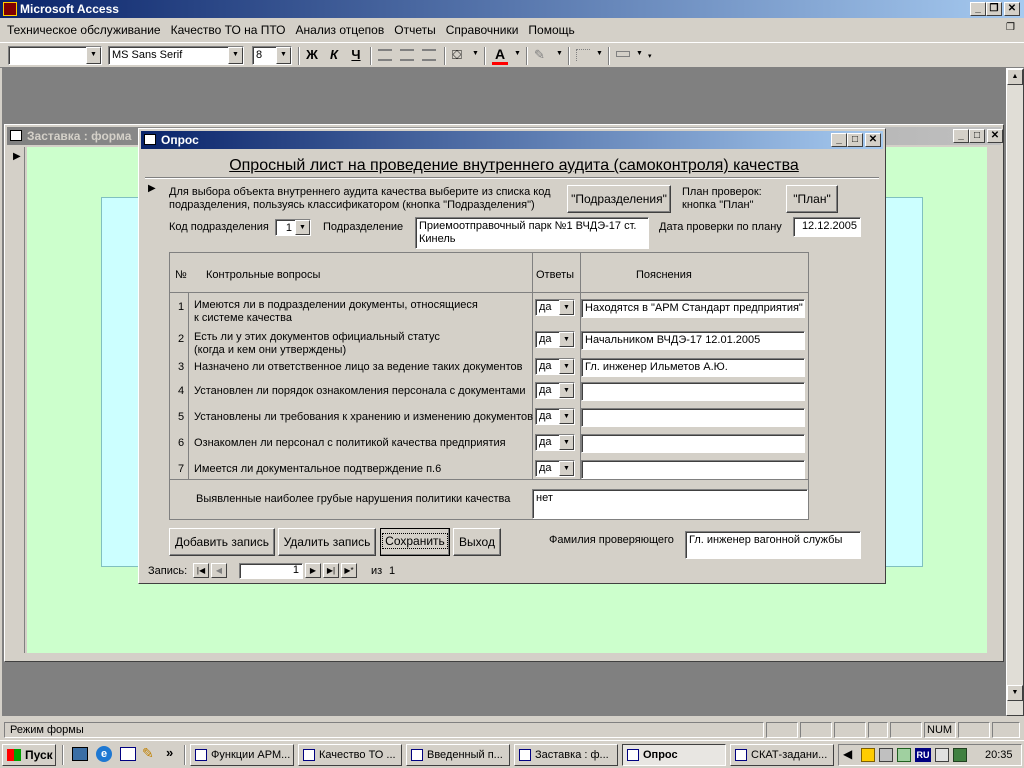  Describe the element at coordinates (128, 754) in the screenshot. I see `outlook-icon` at that location.